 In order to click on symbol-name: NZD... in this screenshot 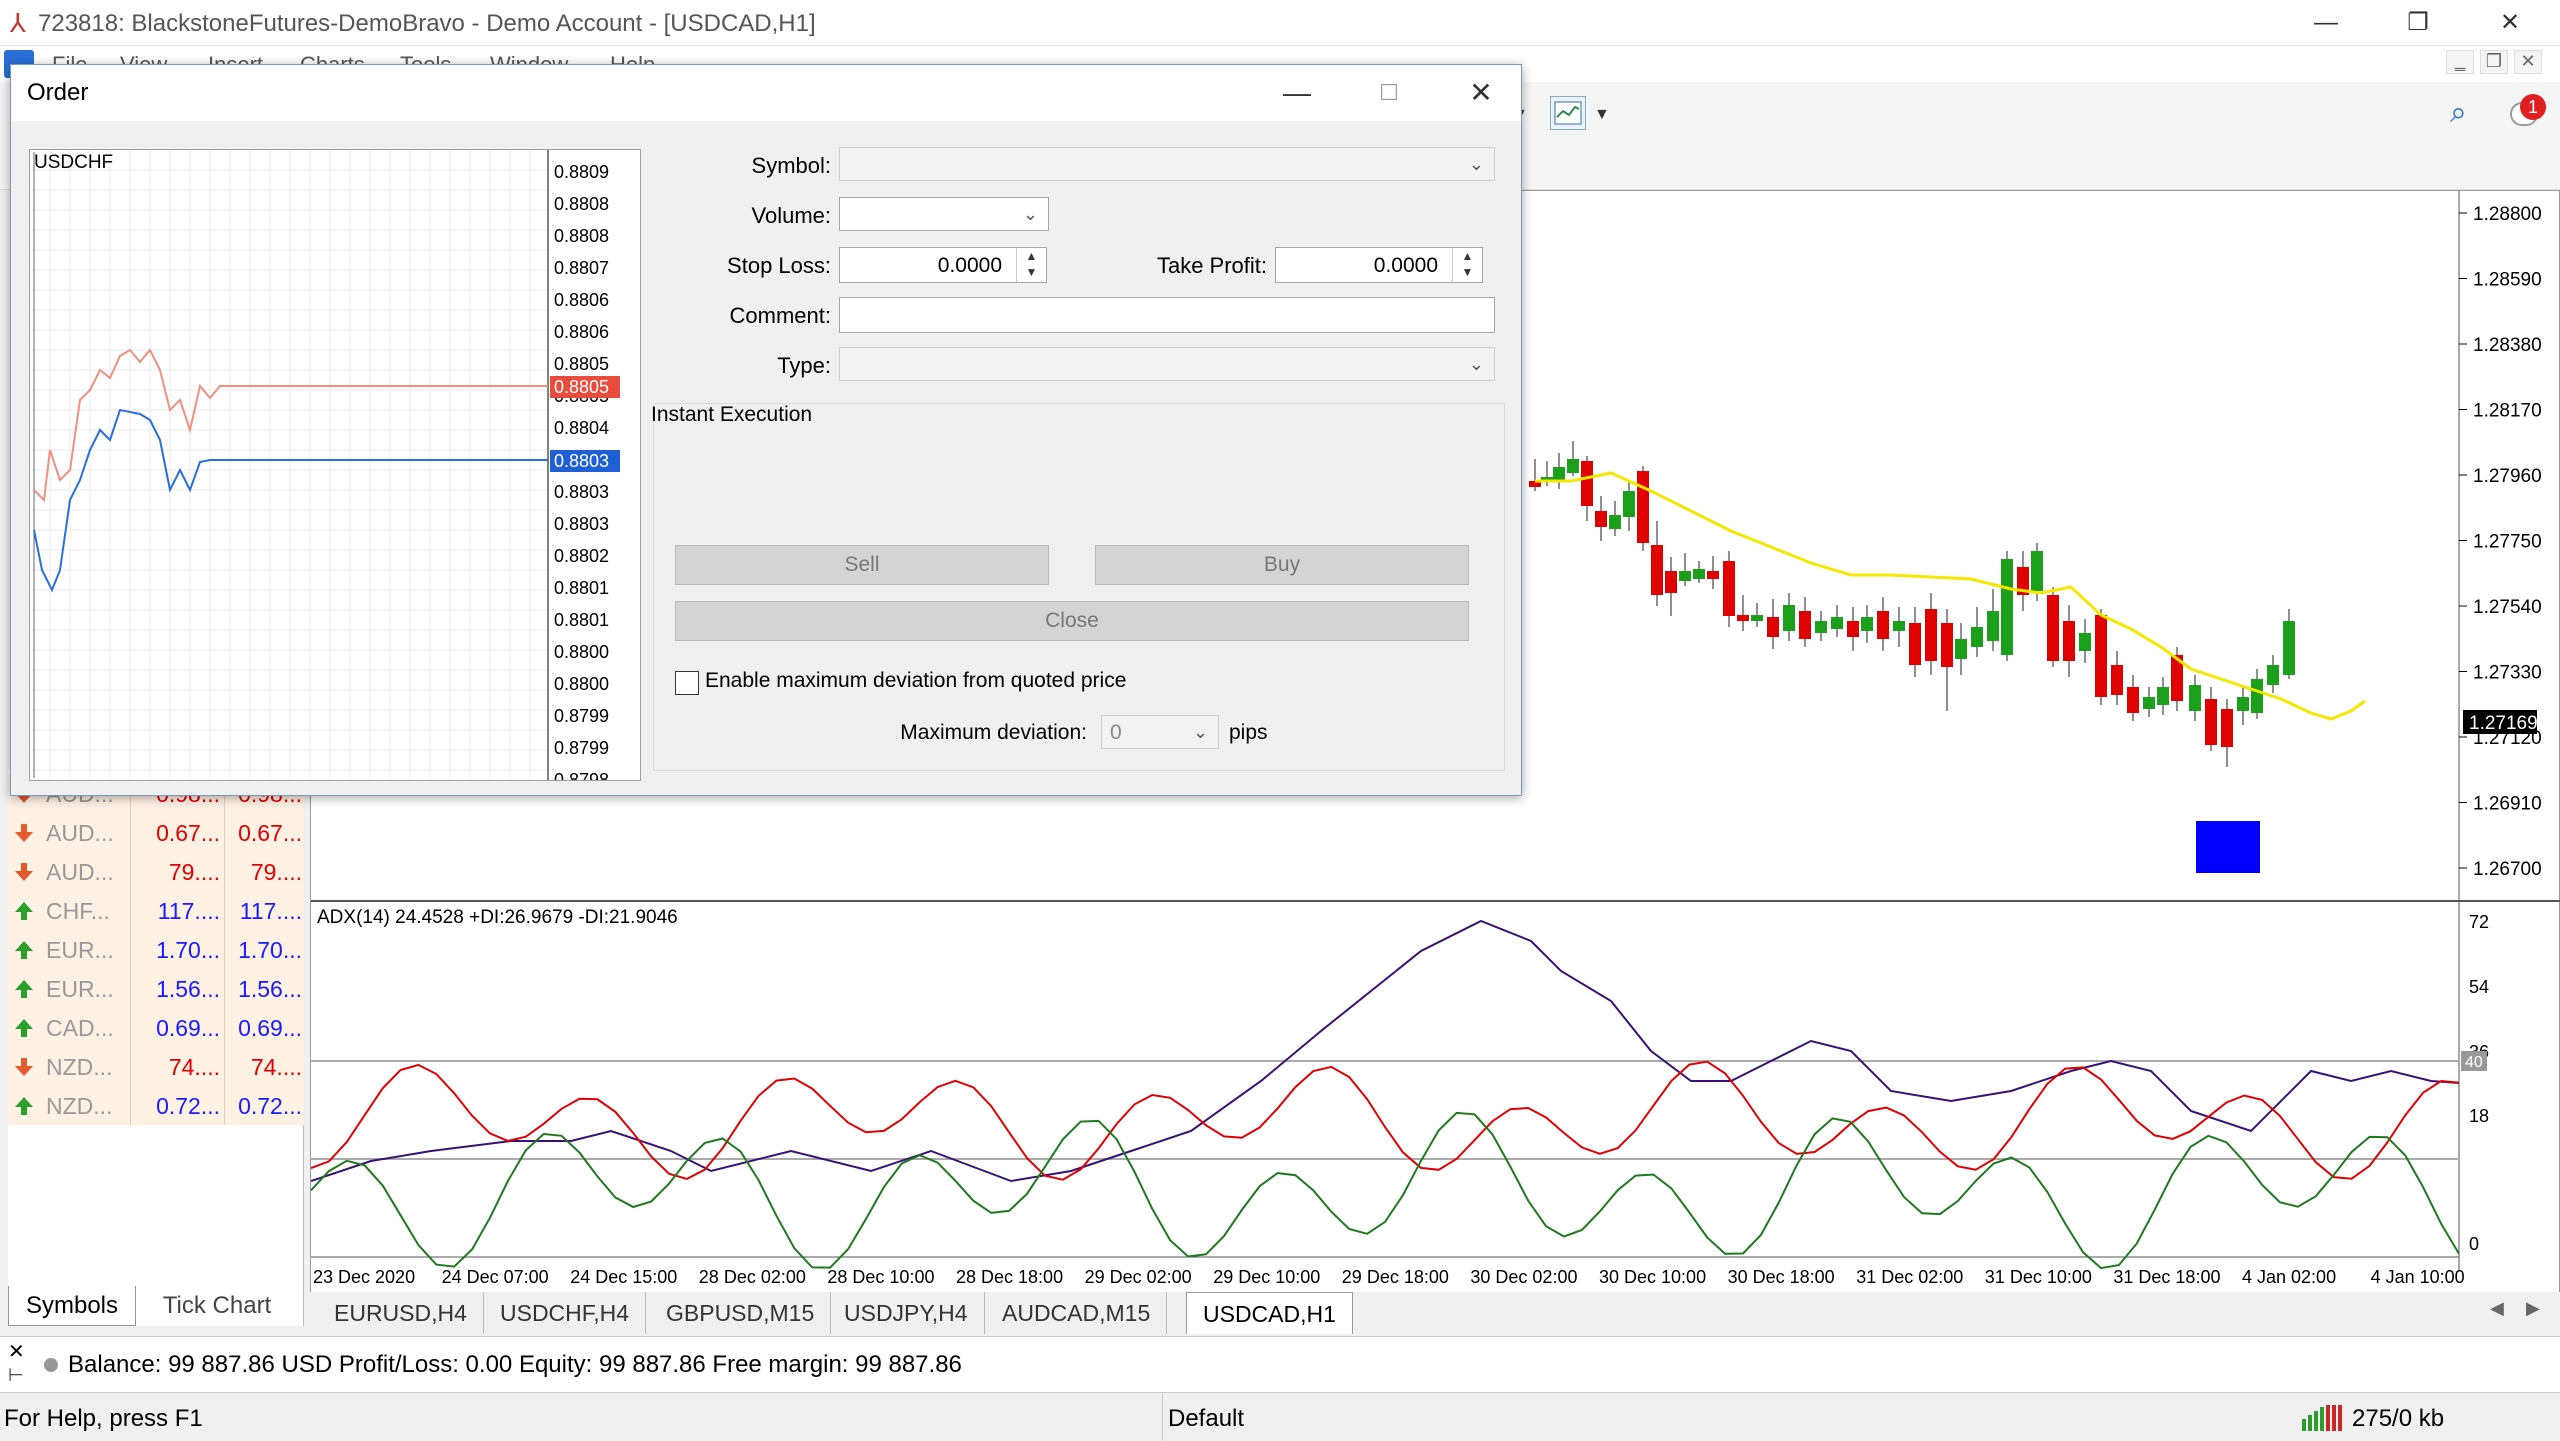, I will do `click(79, 1067)`.